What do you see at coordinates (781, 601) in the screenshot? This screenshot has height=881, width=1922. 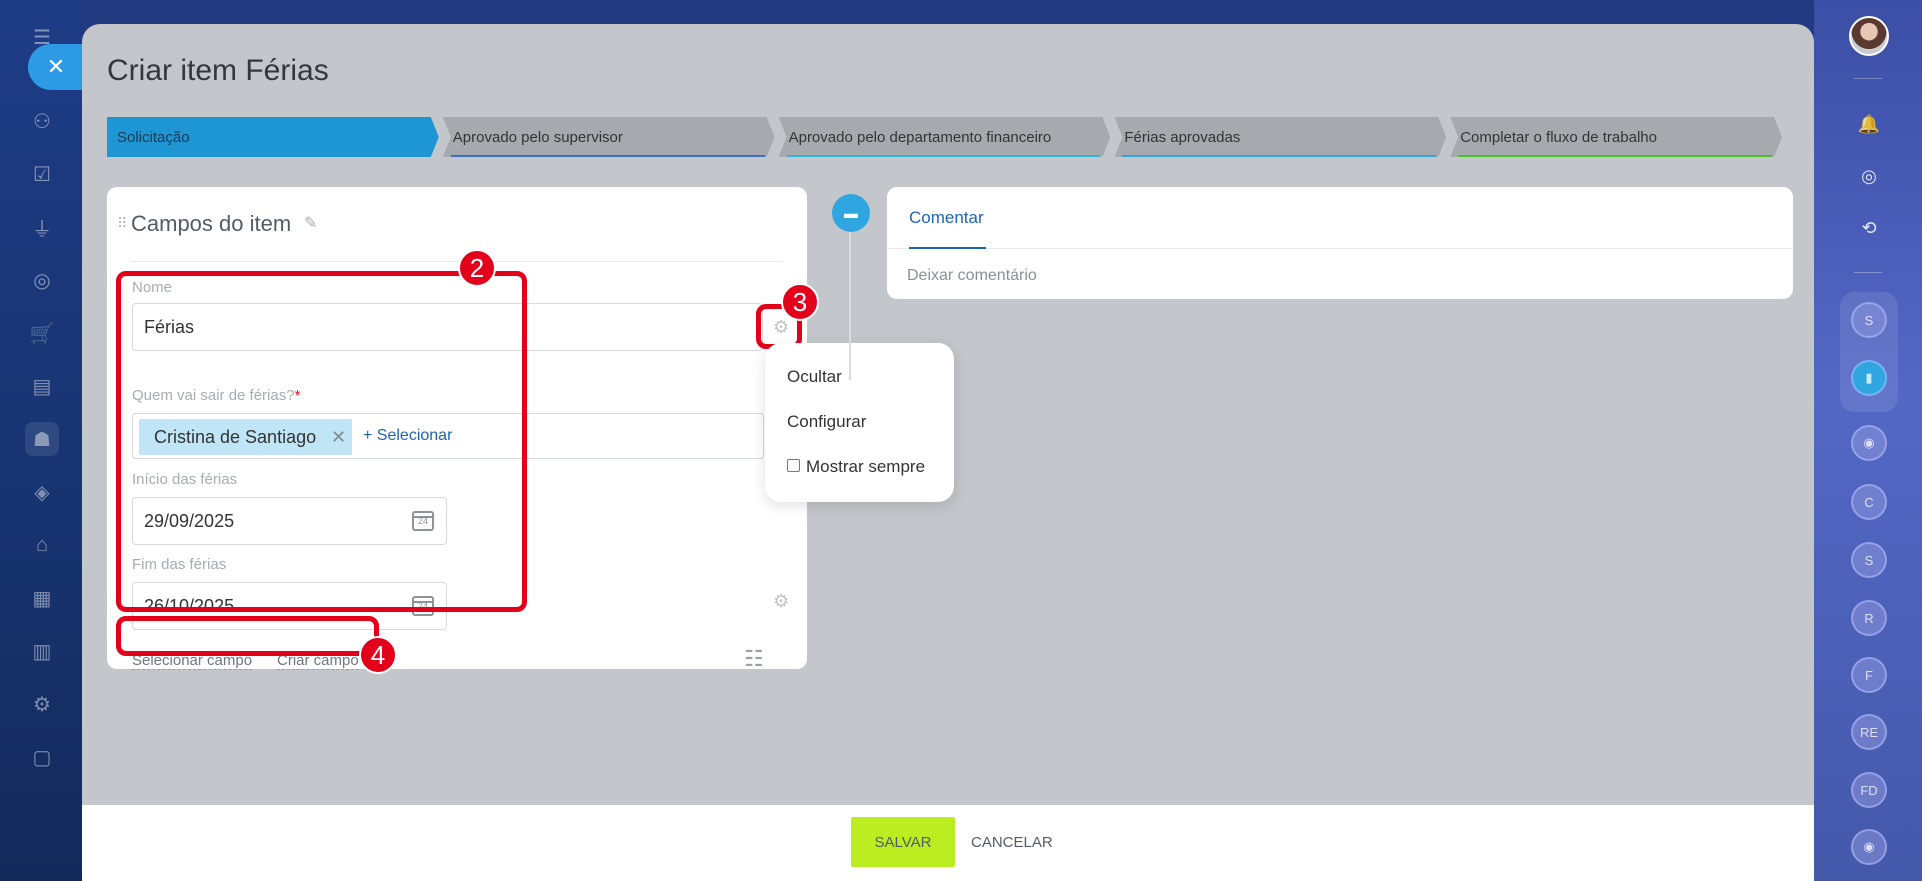 I see `gear-icon-end: ⚙` at bounding box center [781, 601].